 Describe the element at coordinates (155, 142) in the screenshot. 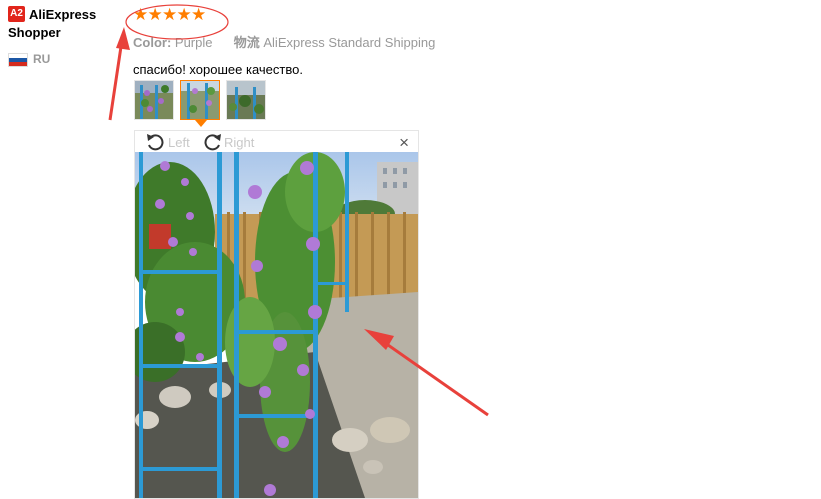

I see `rotate-left-icon` at that location.